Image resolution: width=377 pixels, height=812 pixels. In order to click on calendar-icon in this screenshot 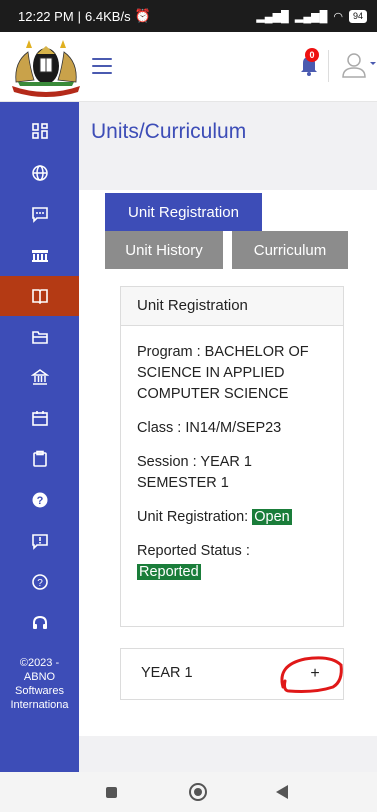, I will do `click(39, 418)`.